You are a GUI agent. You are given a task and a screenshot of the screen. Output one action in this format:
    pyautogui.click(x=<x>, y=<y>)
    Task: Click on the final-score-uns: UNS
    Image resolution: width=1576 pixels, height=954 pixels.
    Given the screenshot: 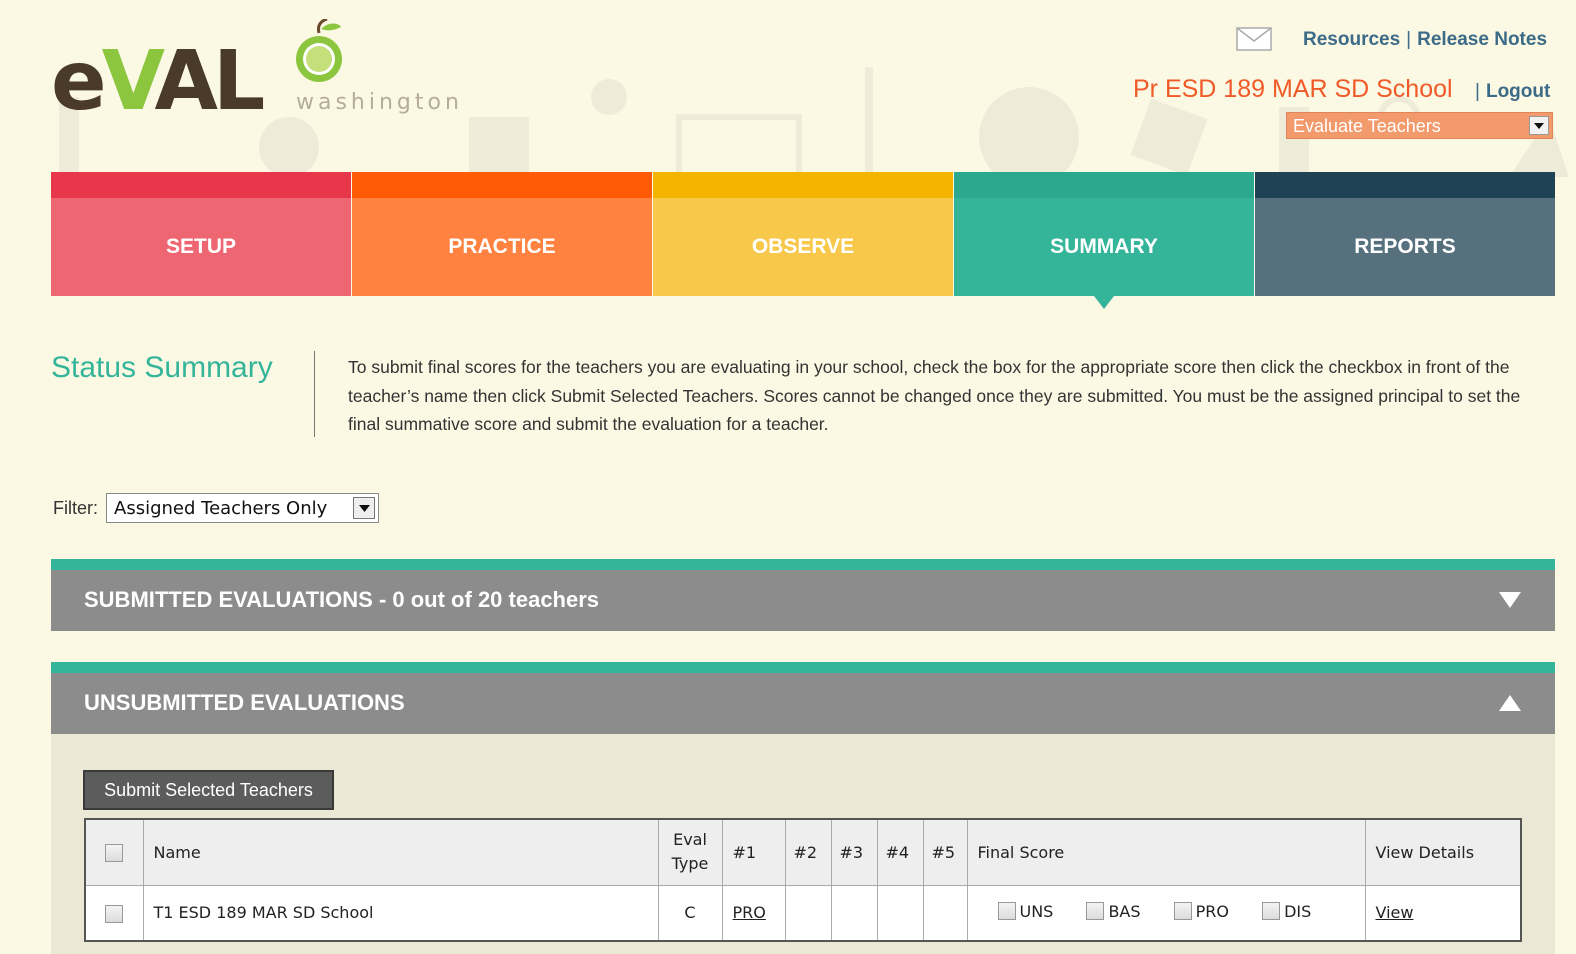 What is the action you would take?
    pyautogui.click(x=1025, y=911)
    